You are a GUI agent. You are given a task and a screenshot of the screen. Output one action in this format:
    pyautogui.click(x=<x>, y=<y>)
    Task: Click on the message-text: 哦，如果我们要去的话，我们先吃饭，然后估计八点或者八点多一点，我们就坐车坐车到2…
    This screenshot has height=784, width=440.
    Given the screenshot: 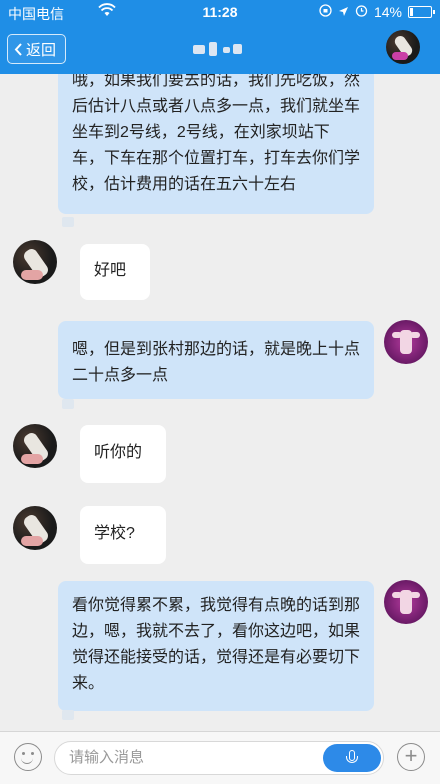 What is the action you would take?
    pyautogui.click(x=216, y=133)
    